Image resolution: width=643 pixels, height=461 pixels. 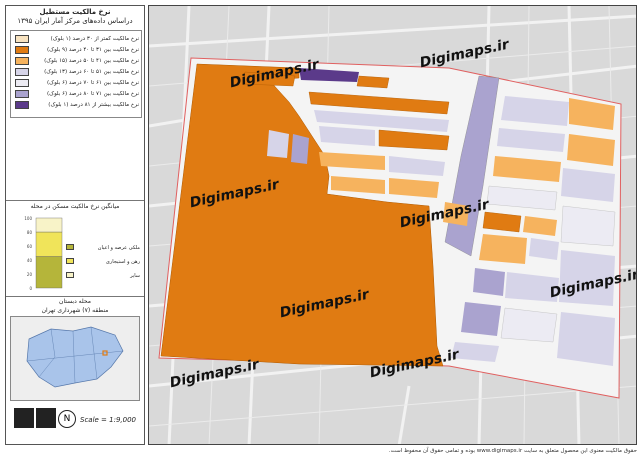 I want to click on y-tick-label: 20, so click(x=30, y=274).